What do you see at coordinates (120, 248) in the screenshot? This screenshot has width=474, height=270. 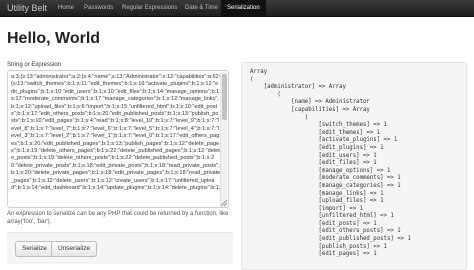 I see `form-actions: Serialize Unserialize` at bounding box center [120, 248].